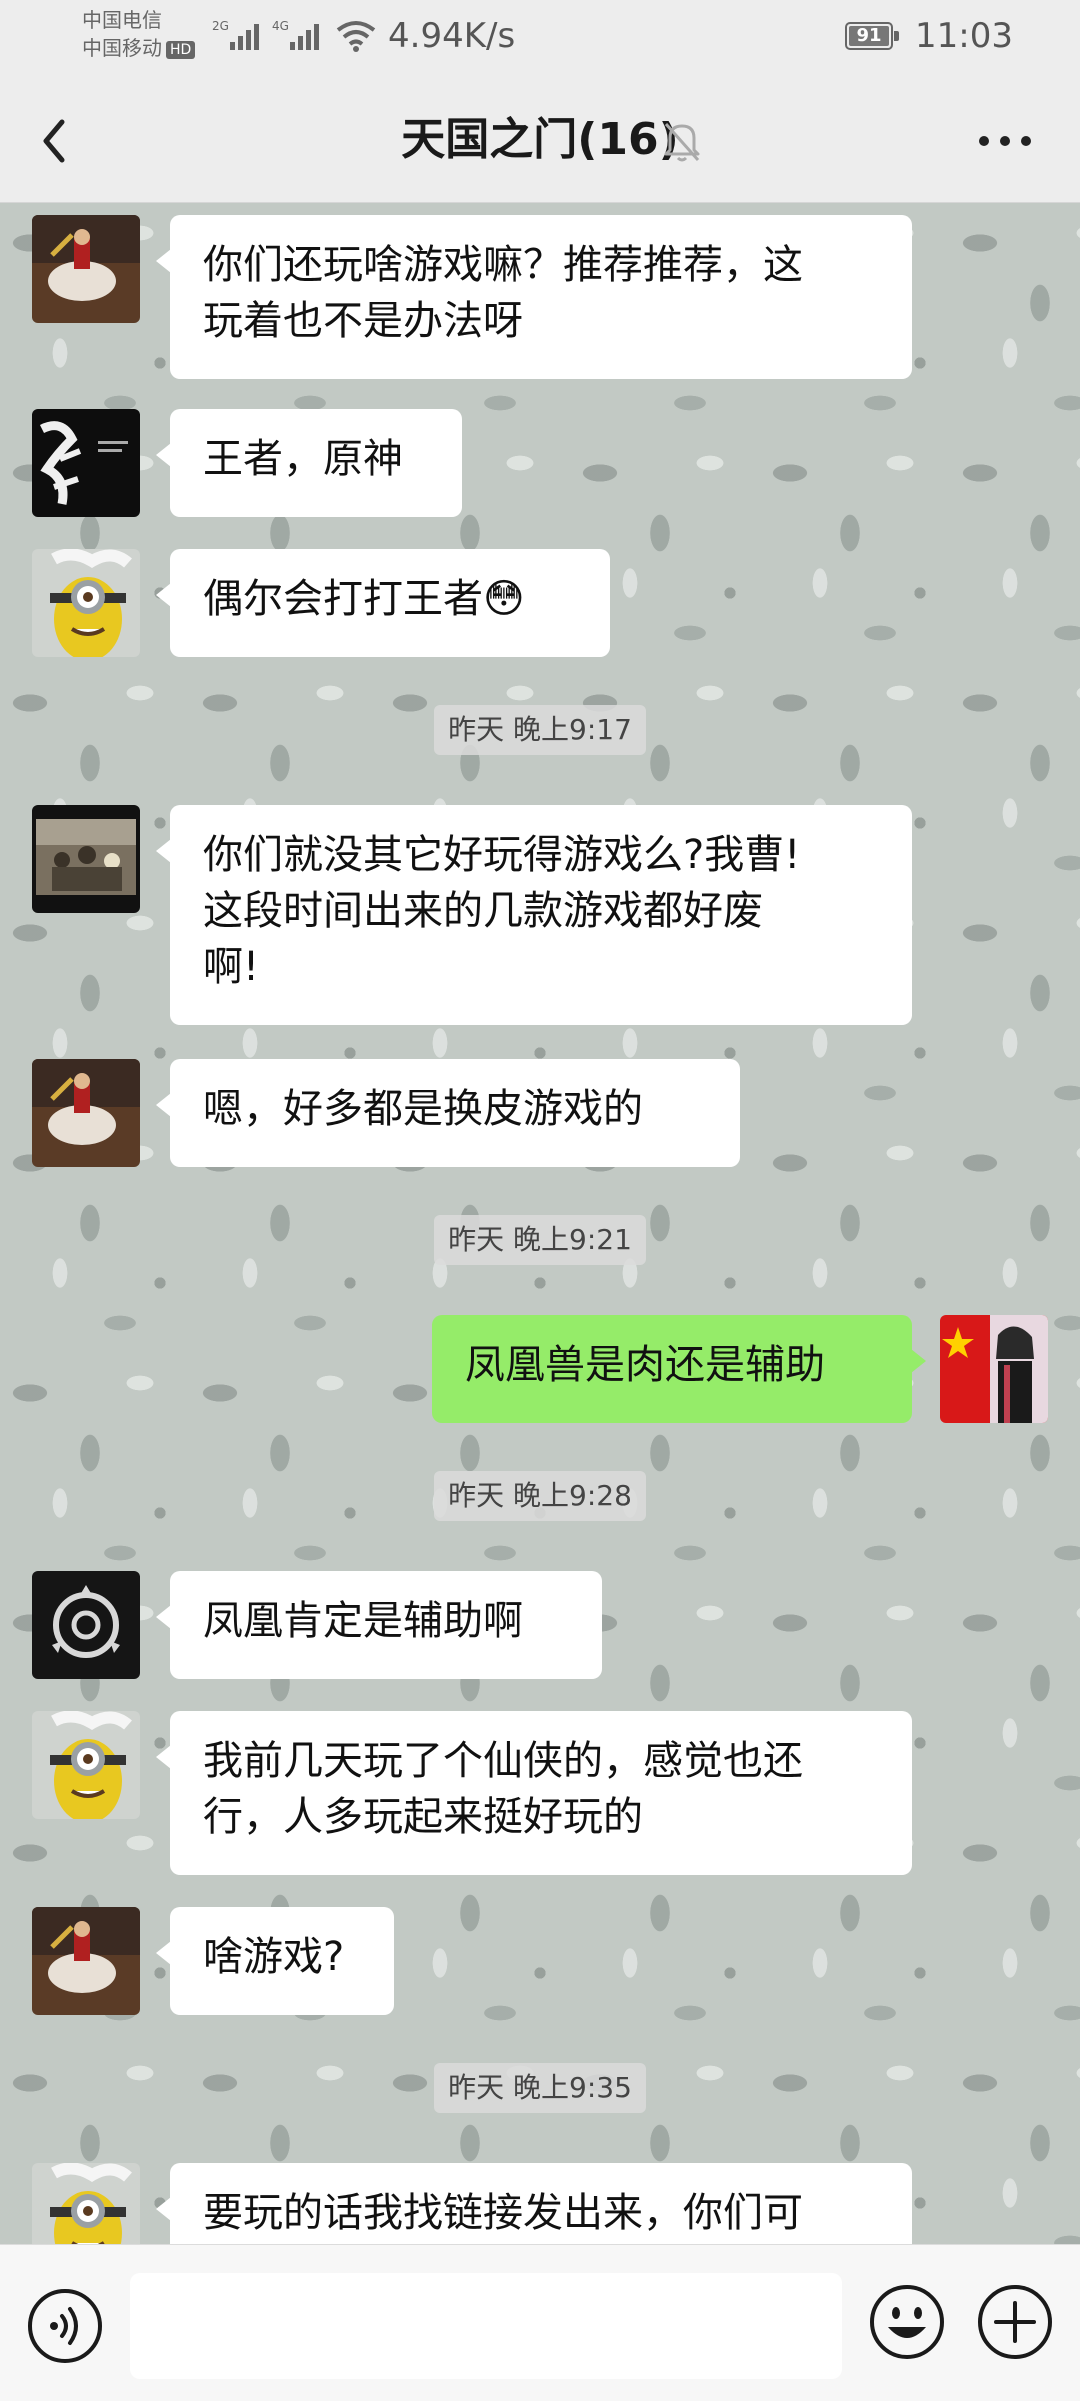 This screenshot has width=1080, height=2401. I want to click on timestamp-text: 昨天 晚上9:28, so click(540, 1496).